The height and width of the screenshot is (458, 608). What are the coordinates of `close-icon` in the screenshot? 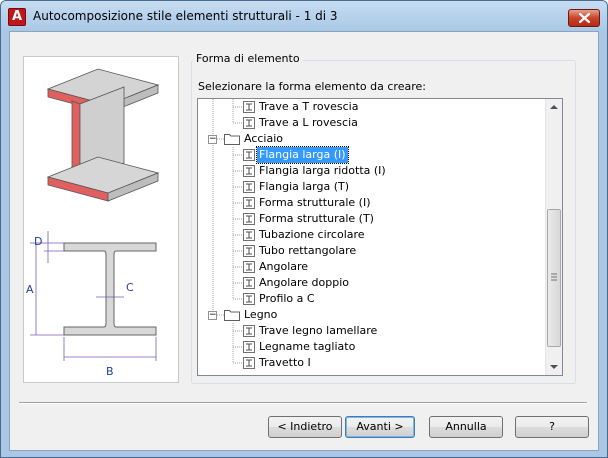 It's located at (584, 18).